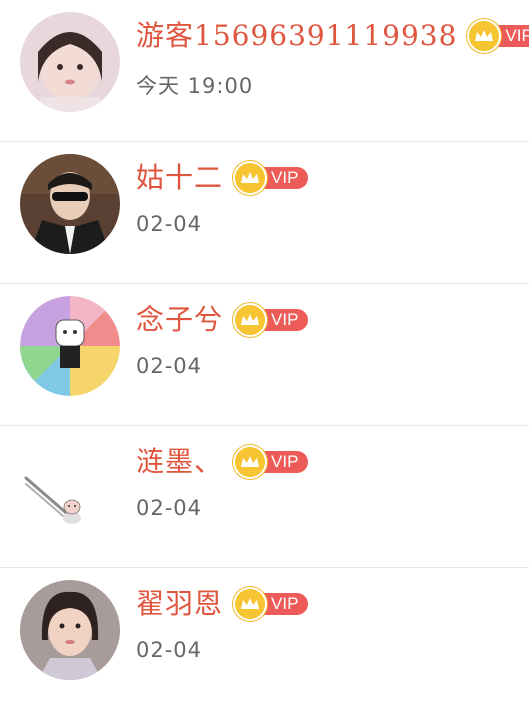  Describe the element at coordinates (180, 603) in the screenshot. I see `contact-name: 翟羽恩` at that location.